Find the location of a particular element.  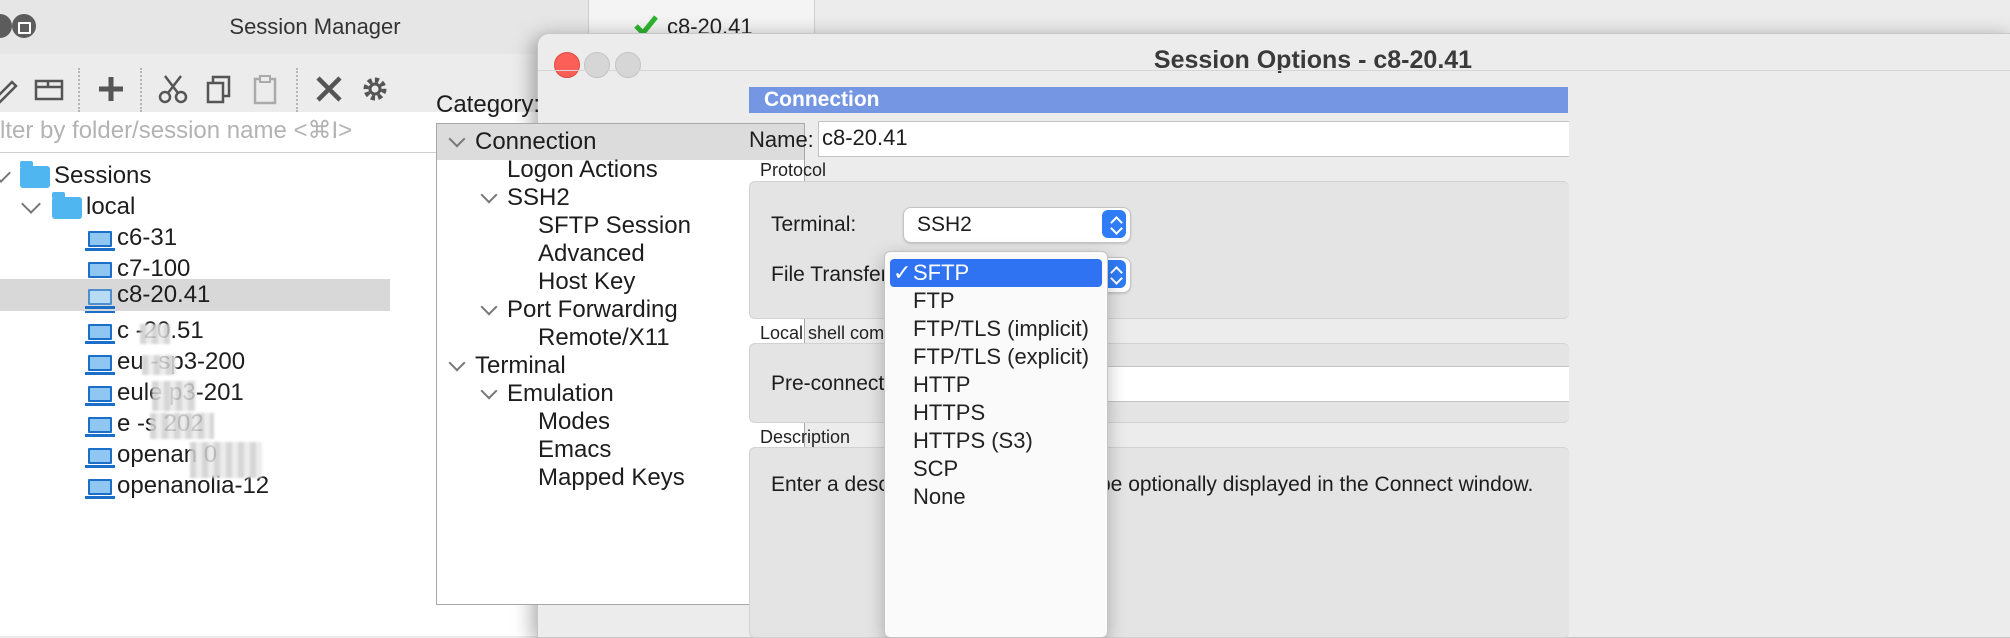

category-label: Category: is located at coordinates (488, 104).